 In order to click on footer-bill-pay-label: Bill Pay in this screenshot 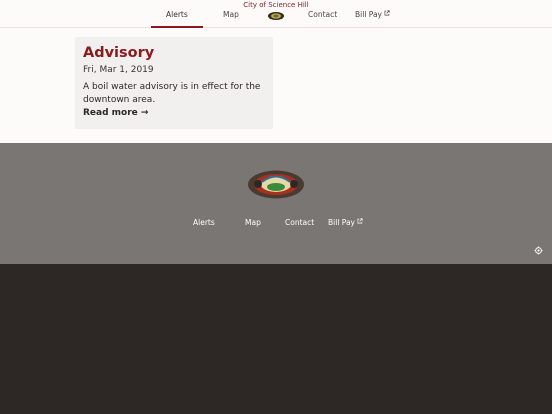, I will do `click(342, 222)`.